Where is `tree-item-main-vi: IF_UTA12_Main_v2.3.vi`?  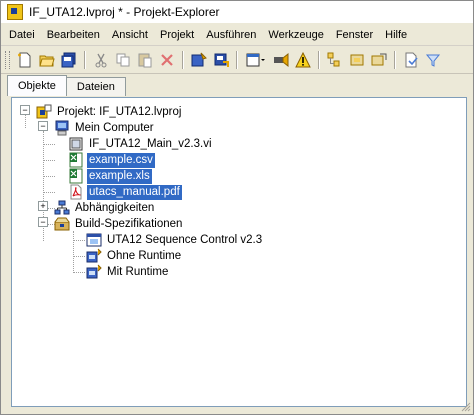 tree-item-main-vi: IF_UTA12_Main_v2.3.vi is located at coordinates (141, 144).